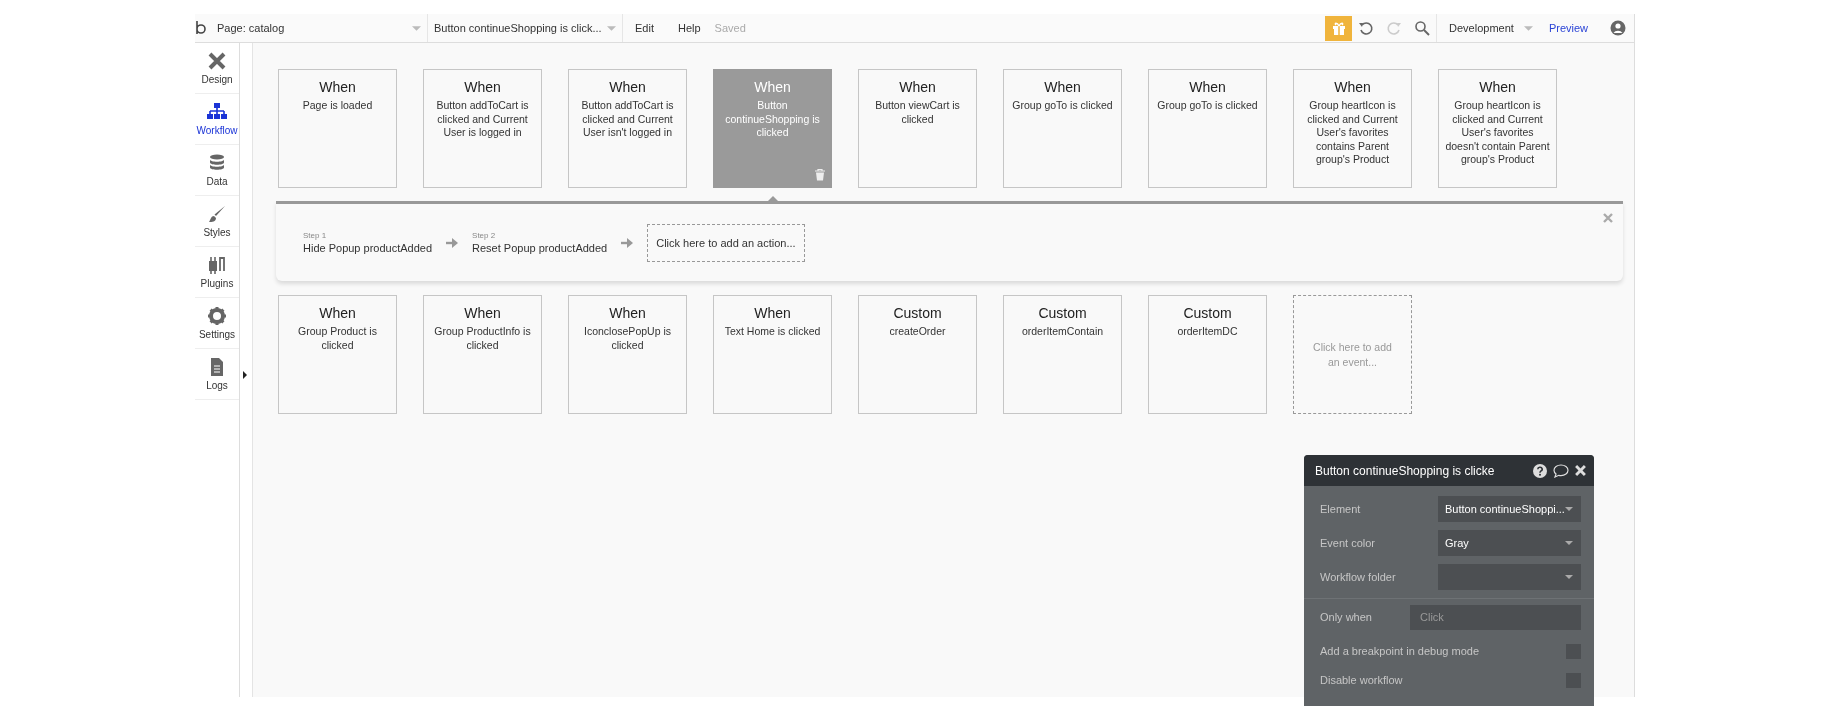  I want to click on event-description: Page is loaded, so click(337, 106).